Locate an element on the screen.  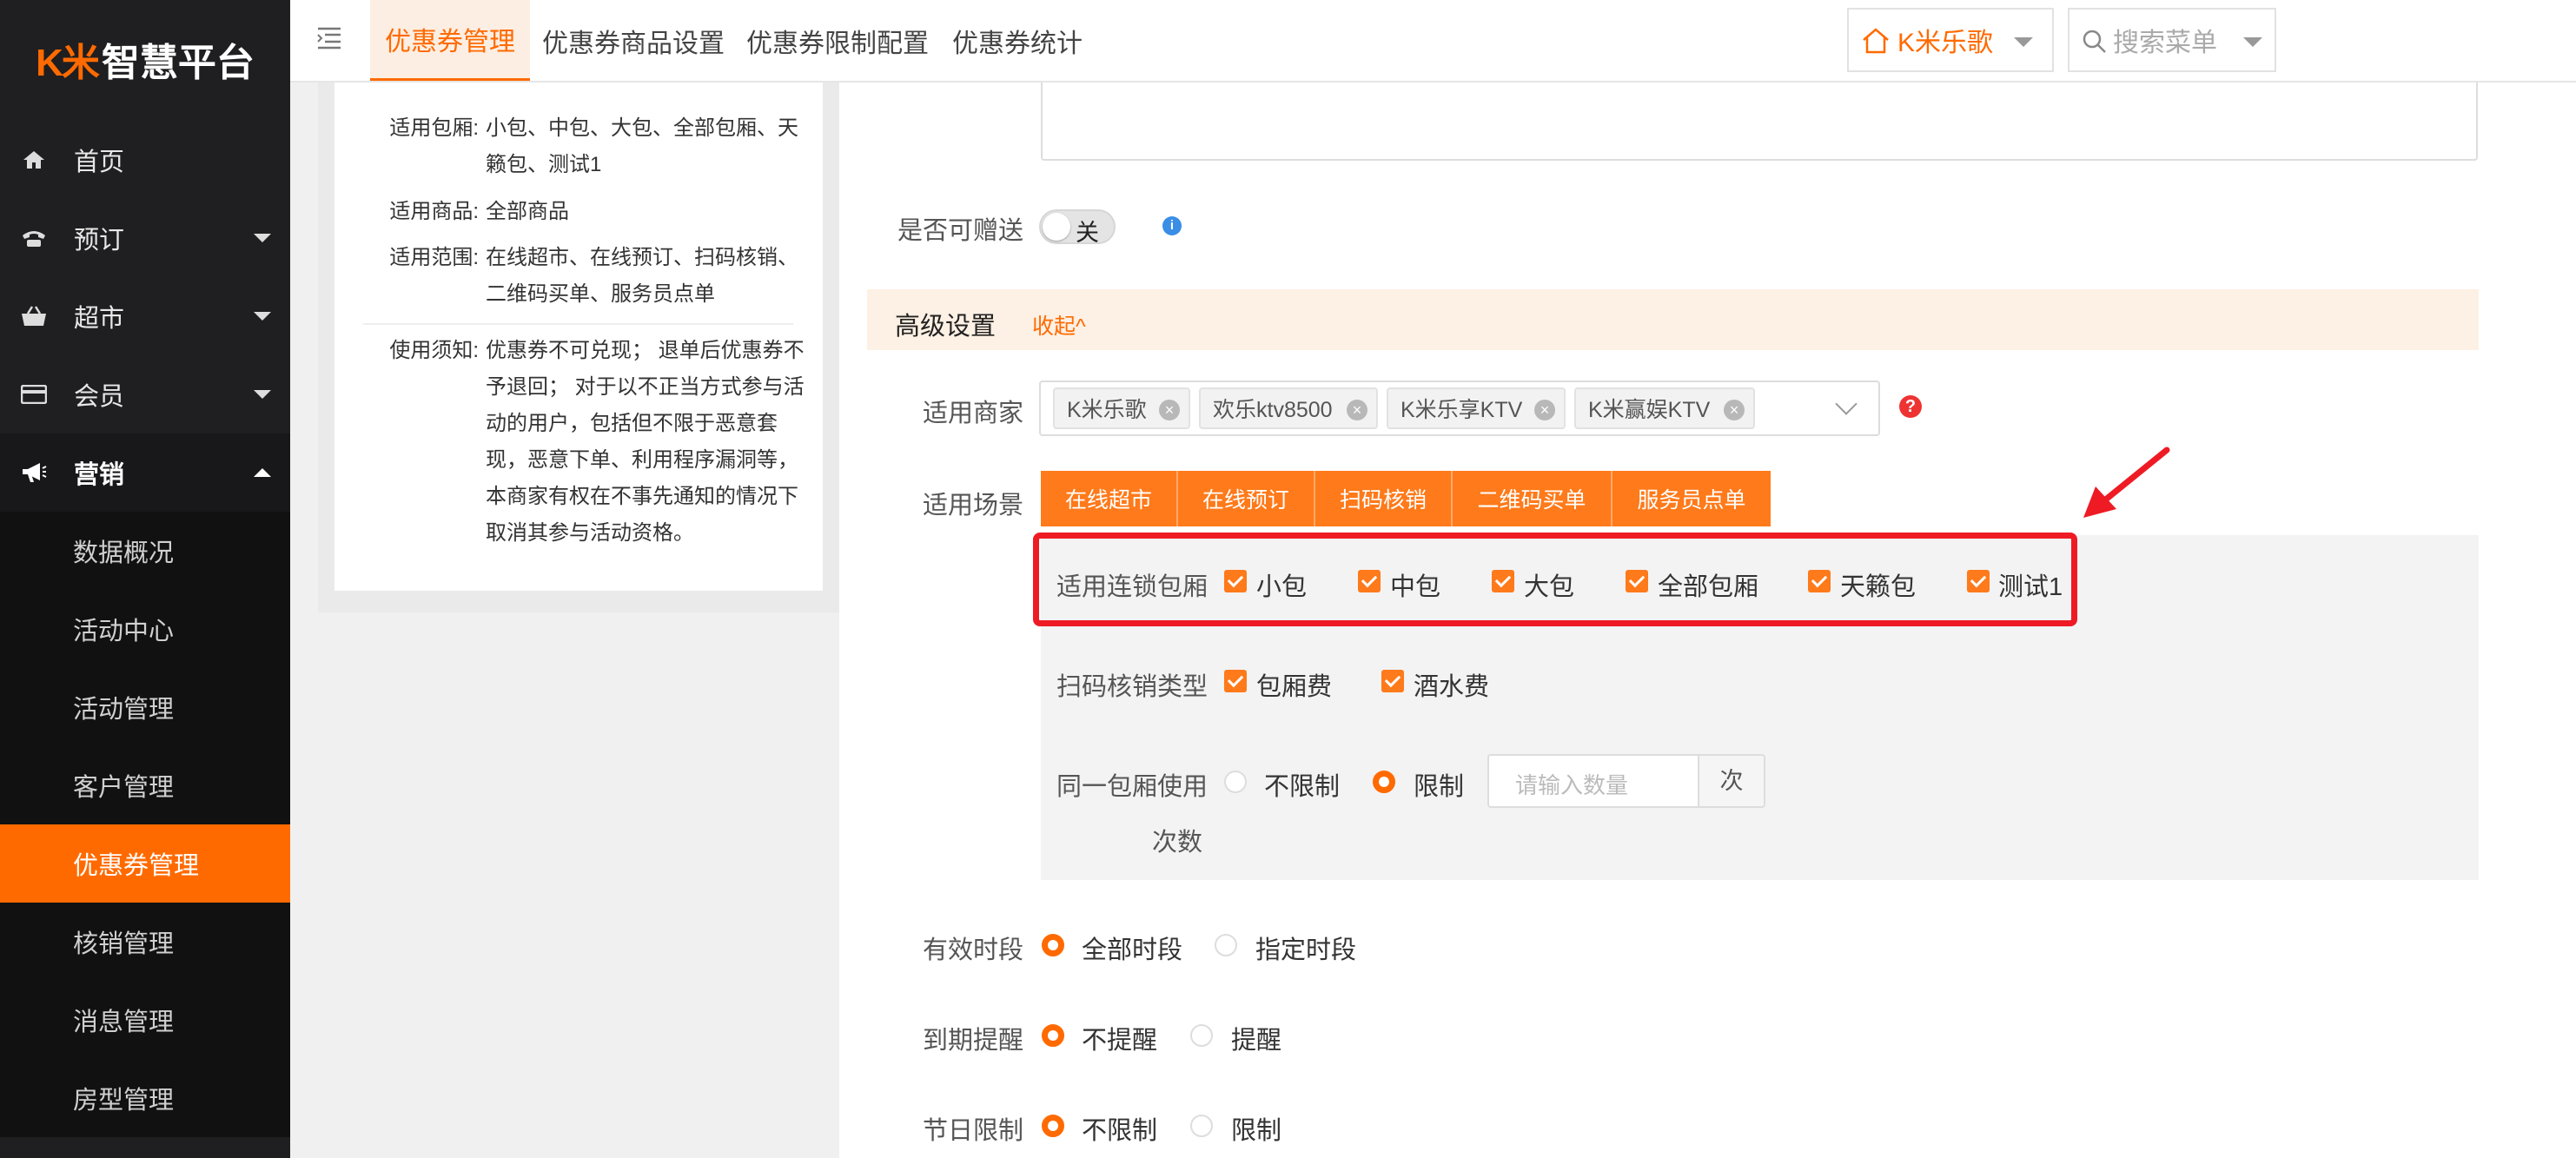
scene-button: 服务员点单 is located at coordinates (1691, 498).